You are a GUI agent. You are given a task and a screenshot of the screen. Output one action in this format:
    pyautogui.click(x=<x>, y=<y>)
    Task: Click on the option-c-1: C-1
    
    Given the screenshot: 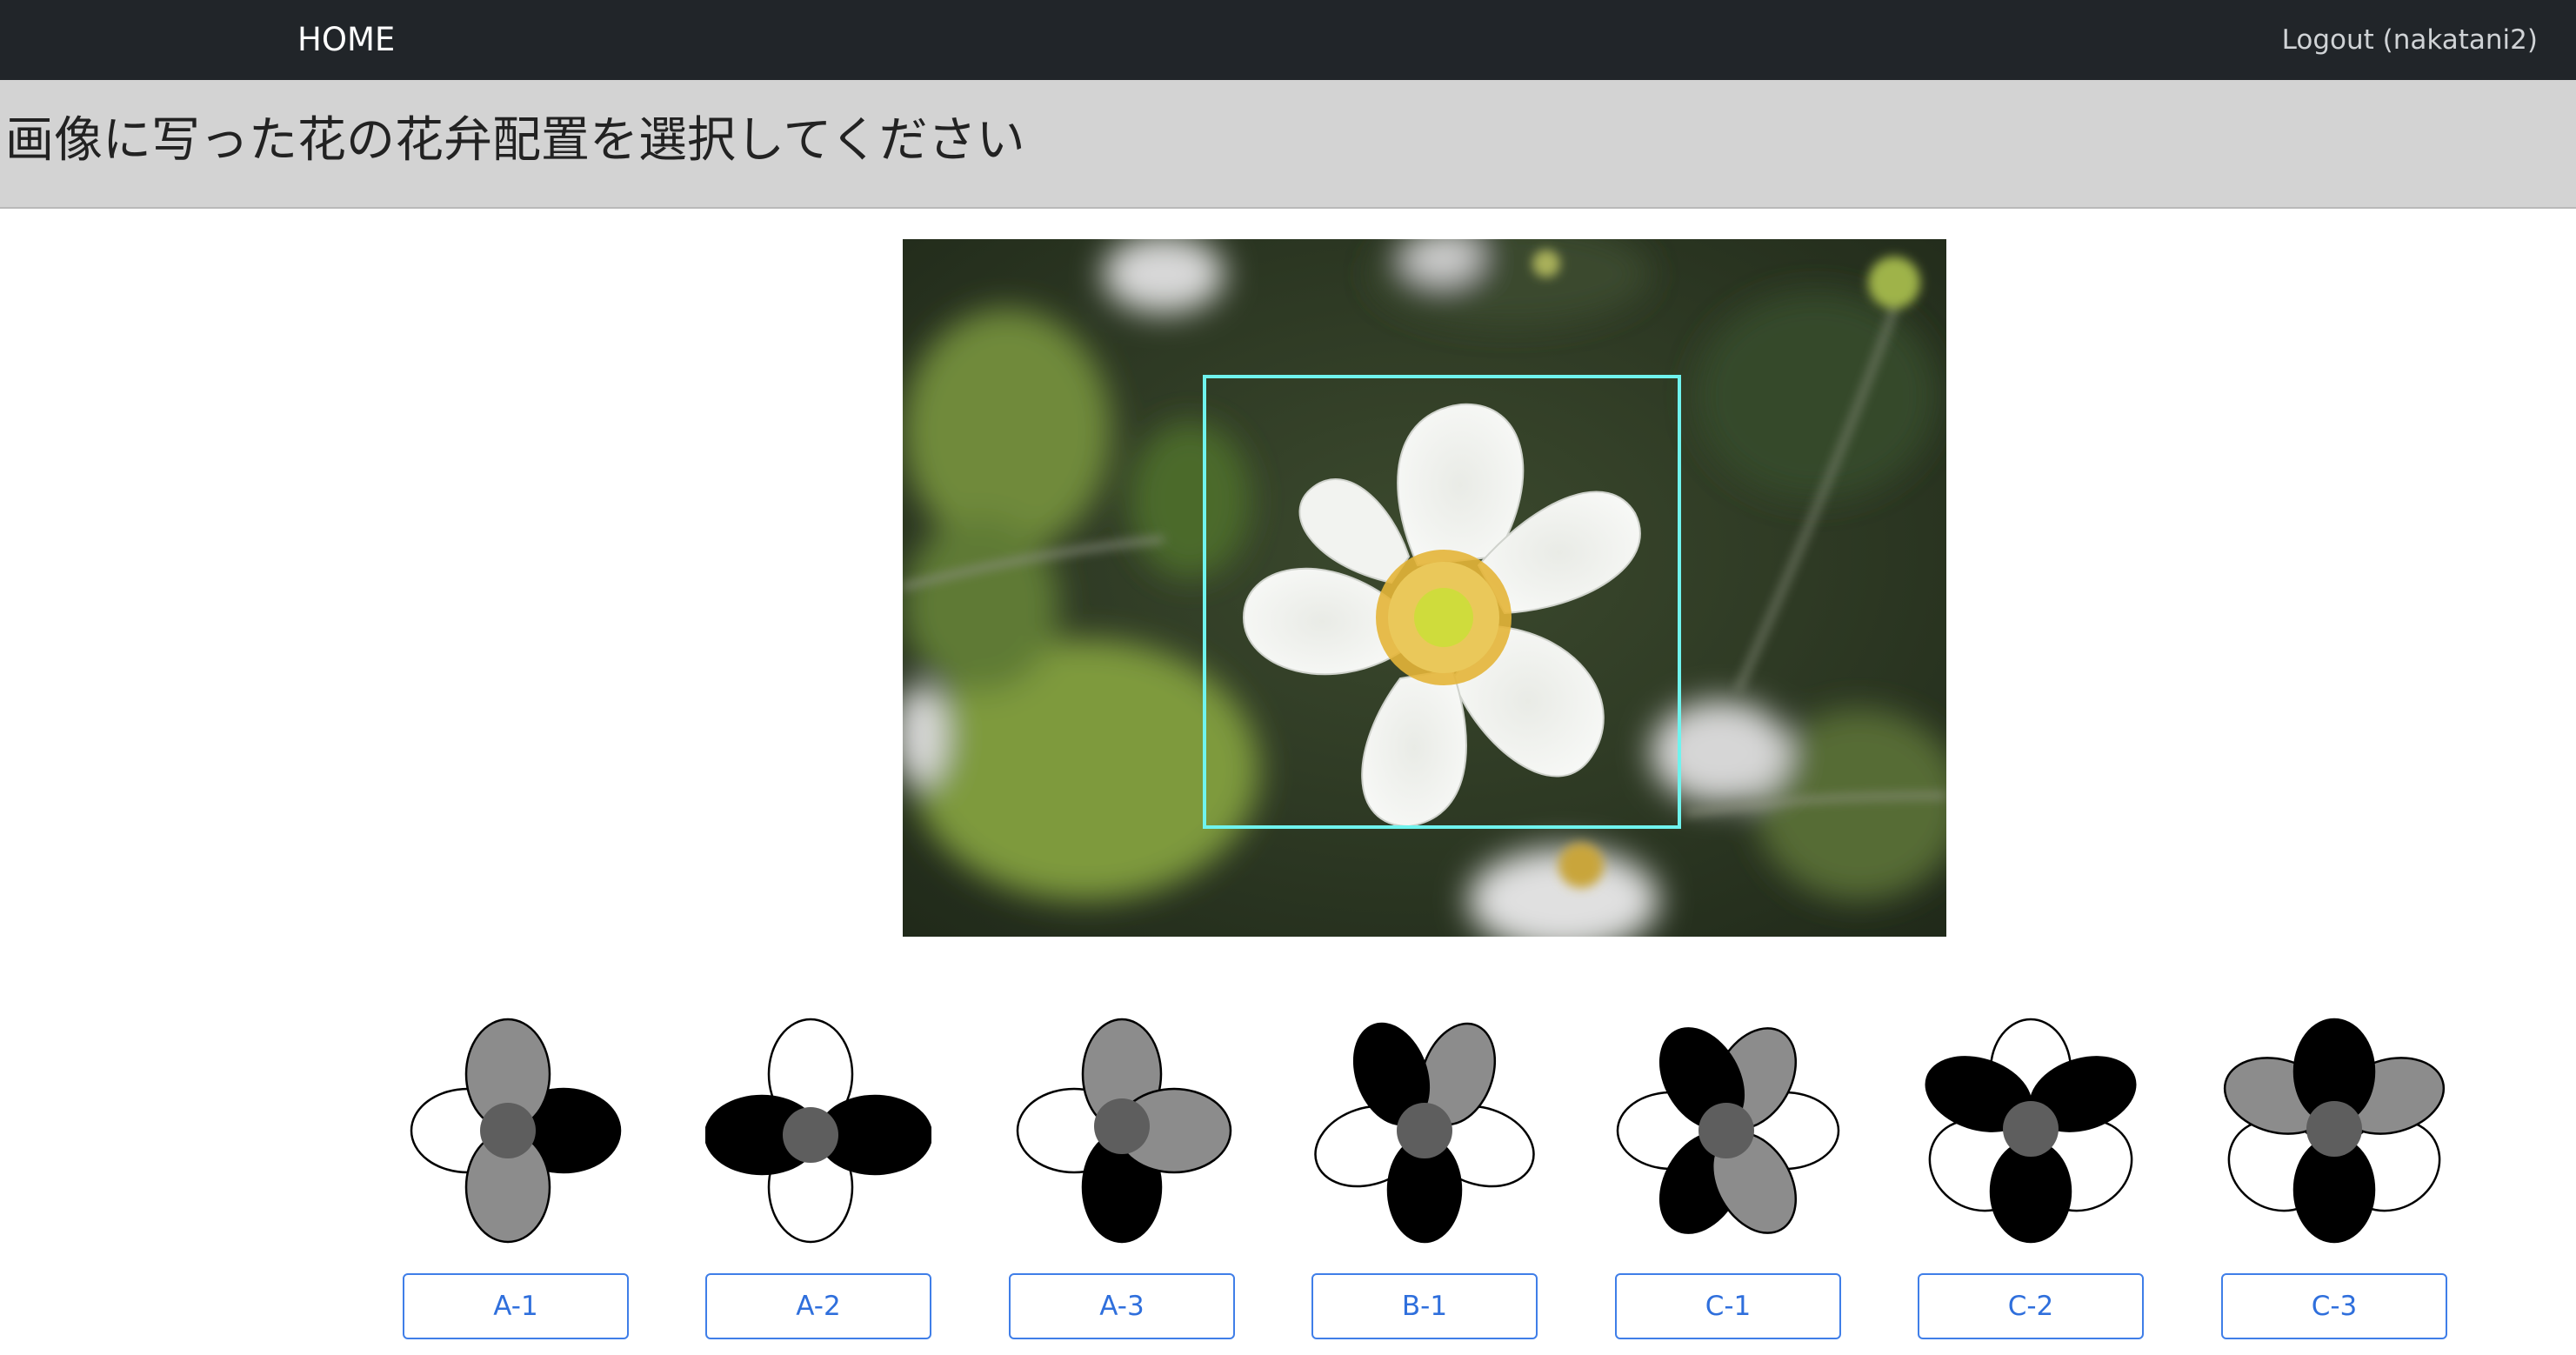 What is the action you would take?
    pyautogui.click(x=1728, y=1178)
    